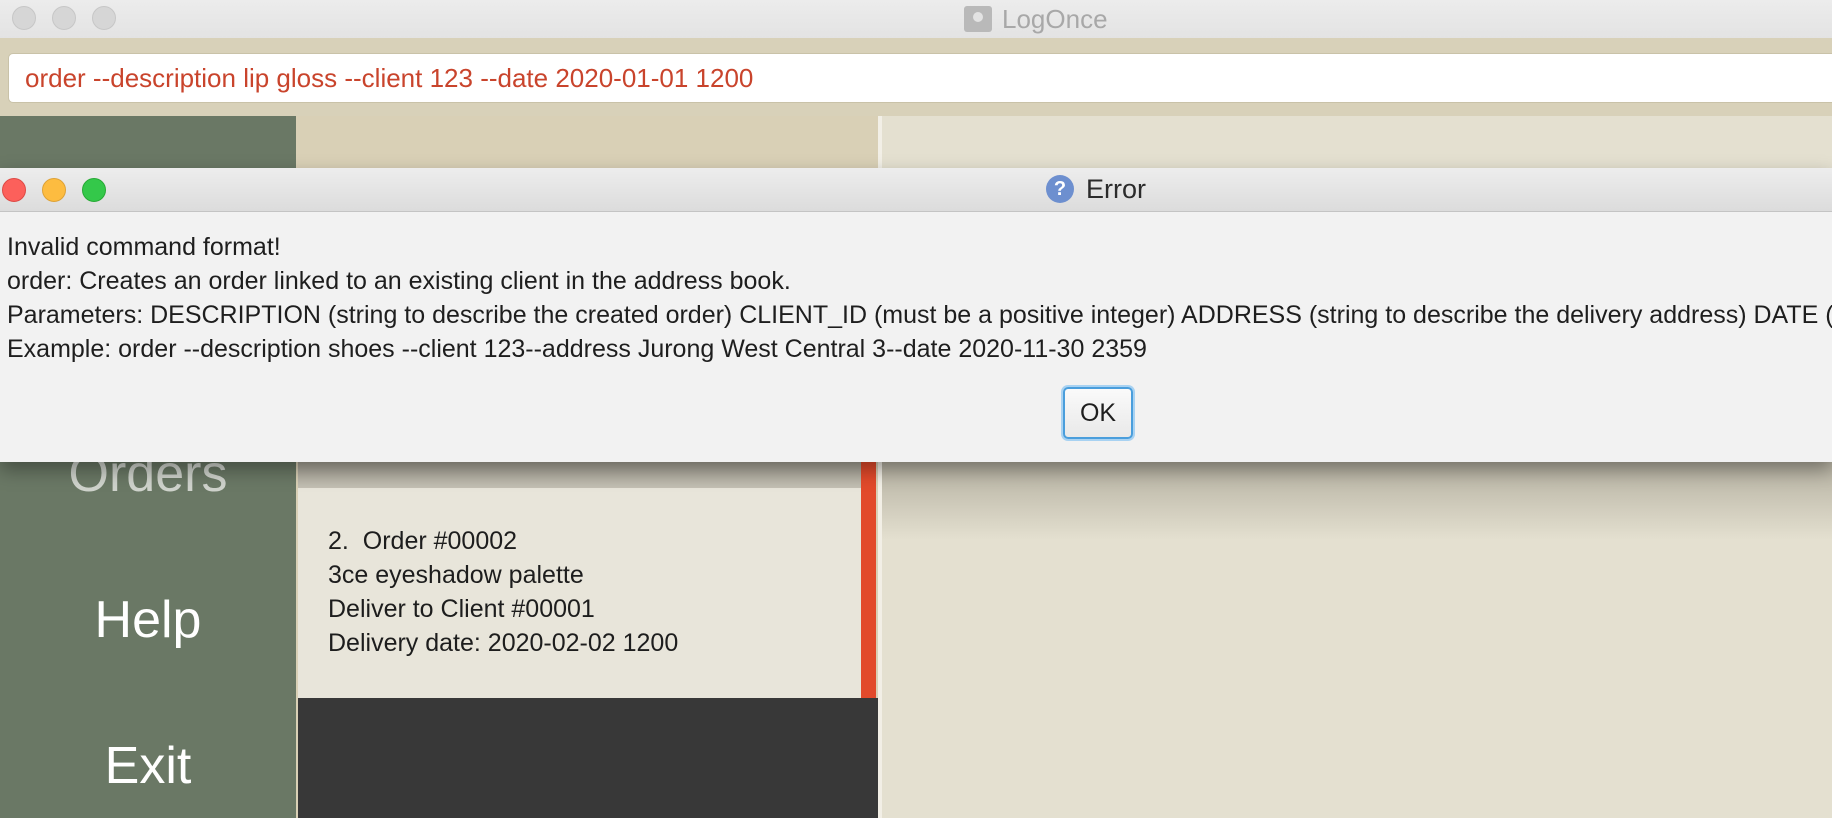  What do you see at coordinates (1357, 500) in the screenshot?
I see `detail-shadow` at bounding box center [1357, 500].